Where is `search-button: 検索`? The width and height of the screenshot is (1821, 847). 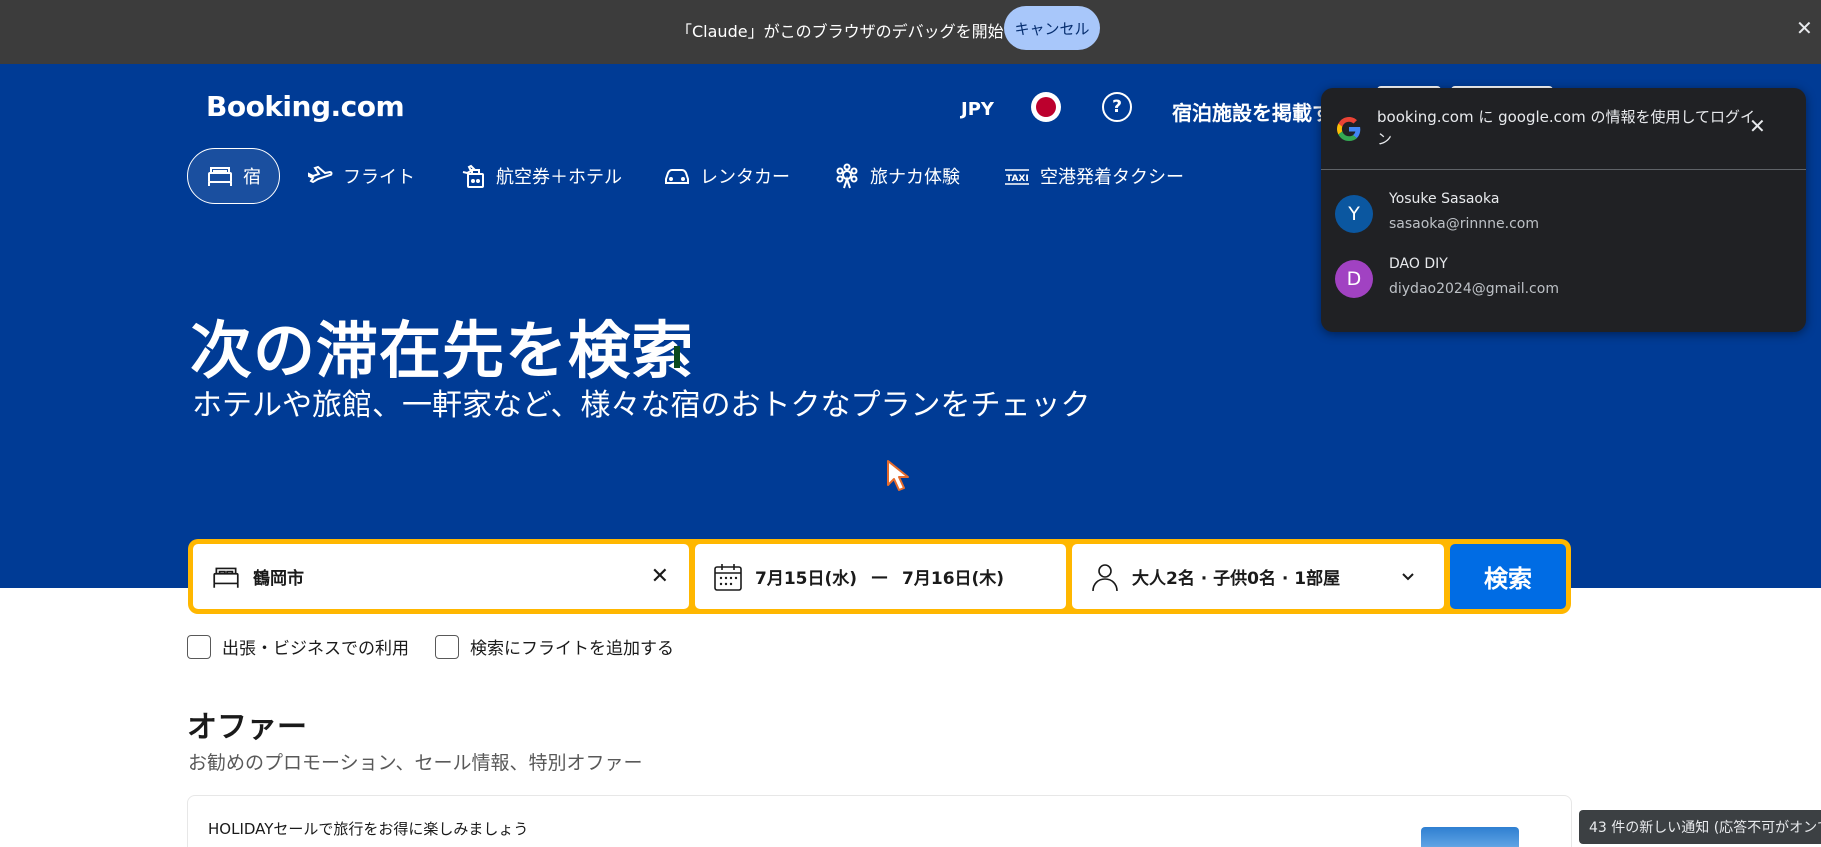 search-button: 検索 is located at coordinates (1508, 576).